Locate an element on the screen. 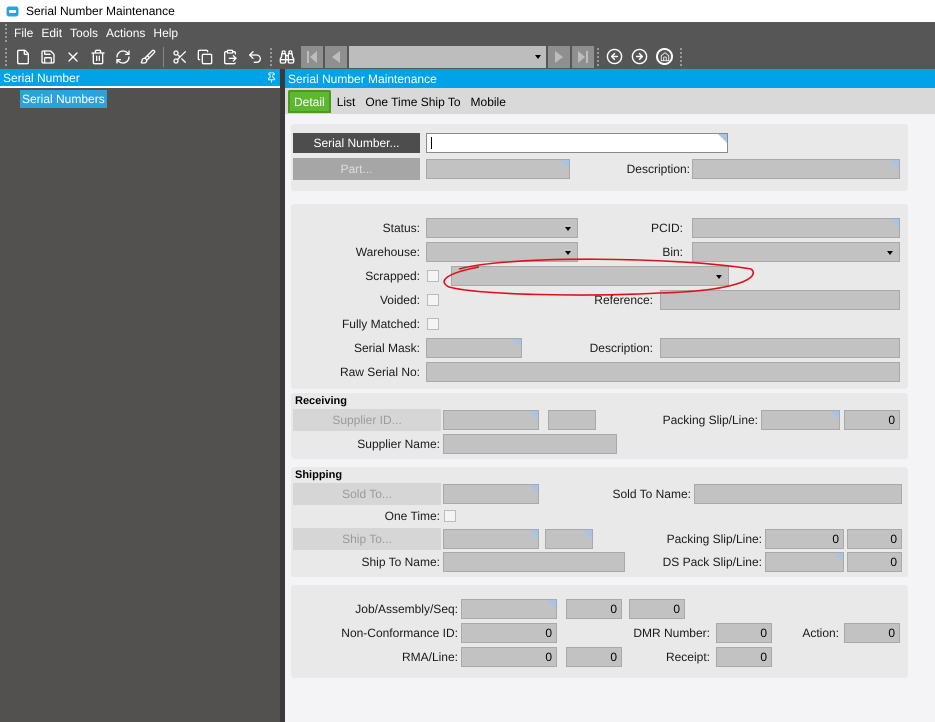  field-label: RMA/Line: is located at coordinates (429, 657).